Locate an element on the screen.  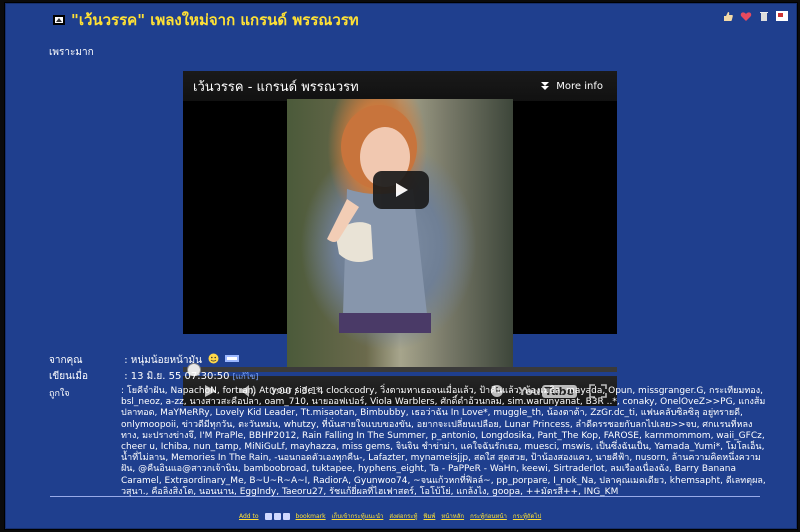
member-badge-icon is located at coordinates (232, 360).